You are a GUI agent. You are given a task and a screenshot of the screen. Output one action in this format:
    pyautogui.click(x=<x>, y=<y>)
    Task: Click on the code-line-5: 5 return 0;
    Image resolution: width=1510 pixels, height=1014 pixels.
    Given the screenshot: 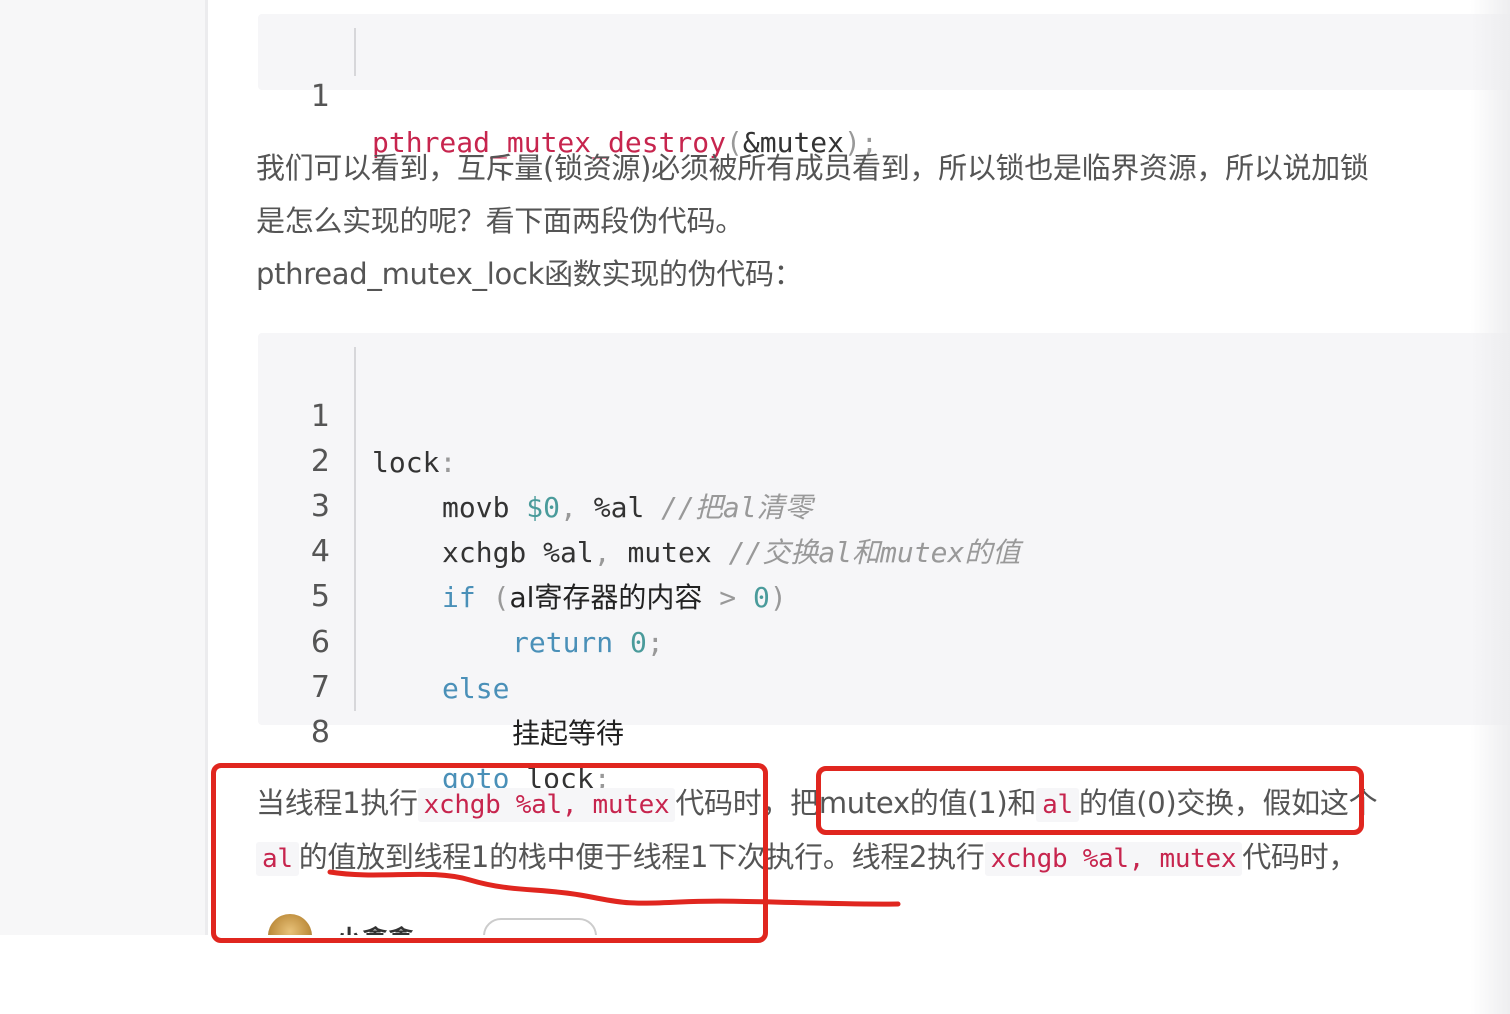 What is the action you would take?
    pyautogui.click(x=884, y=593)
    